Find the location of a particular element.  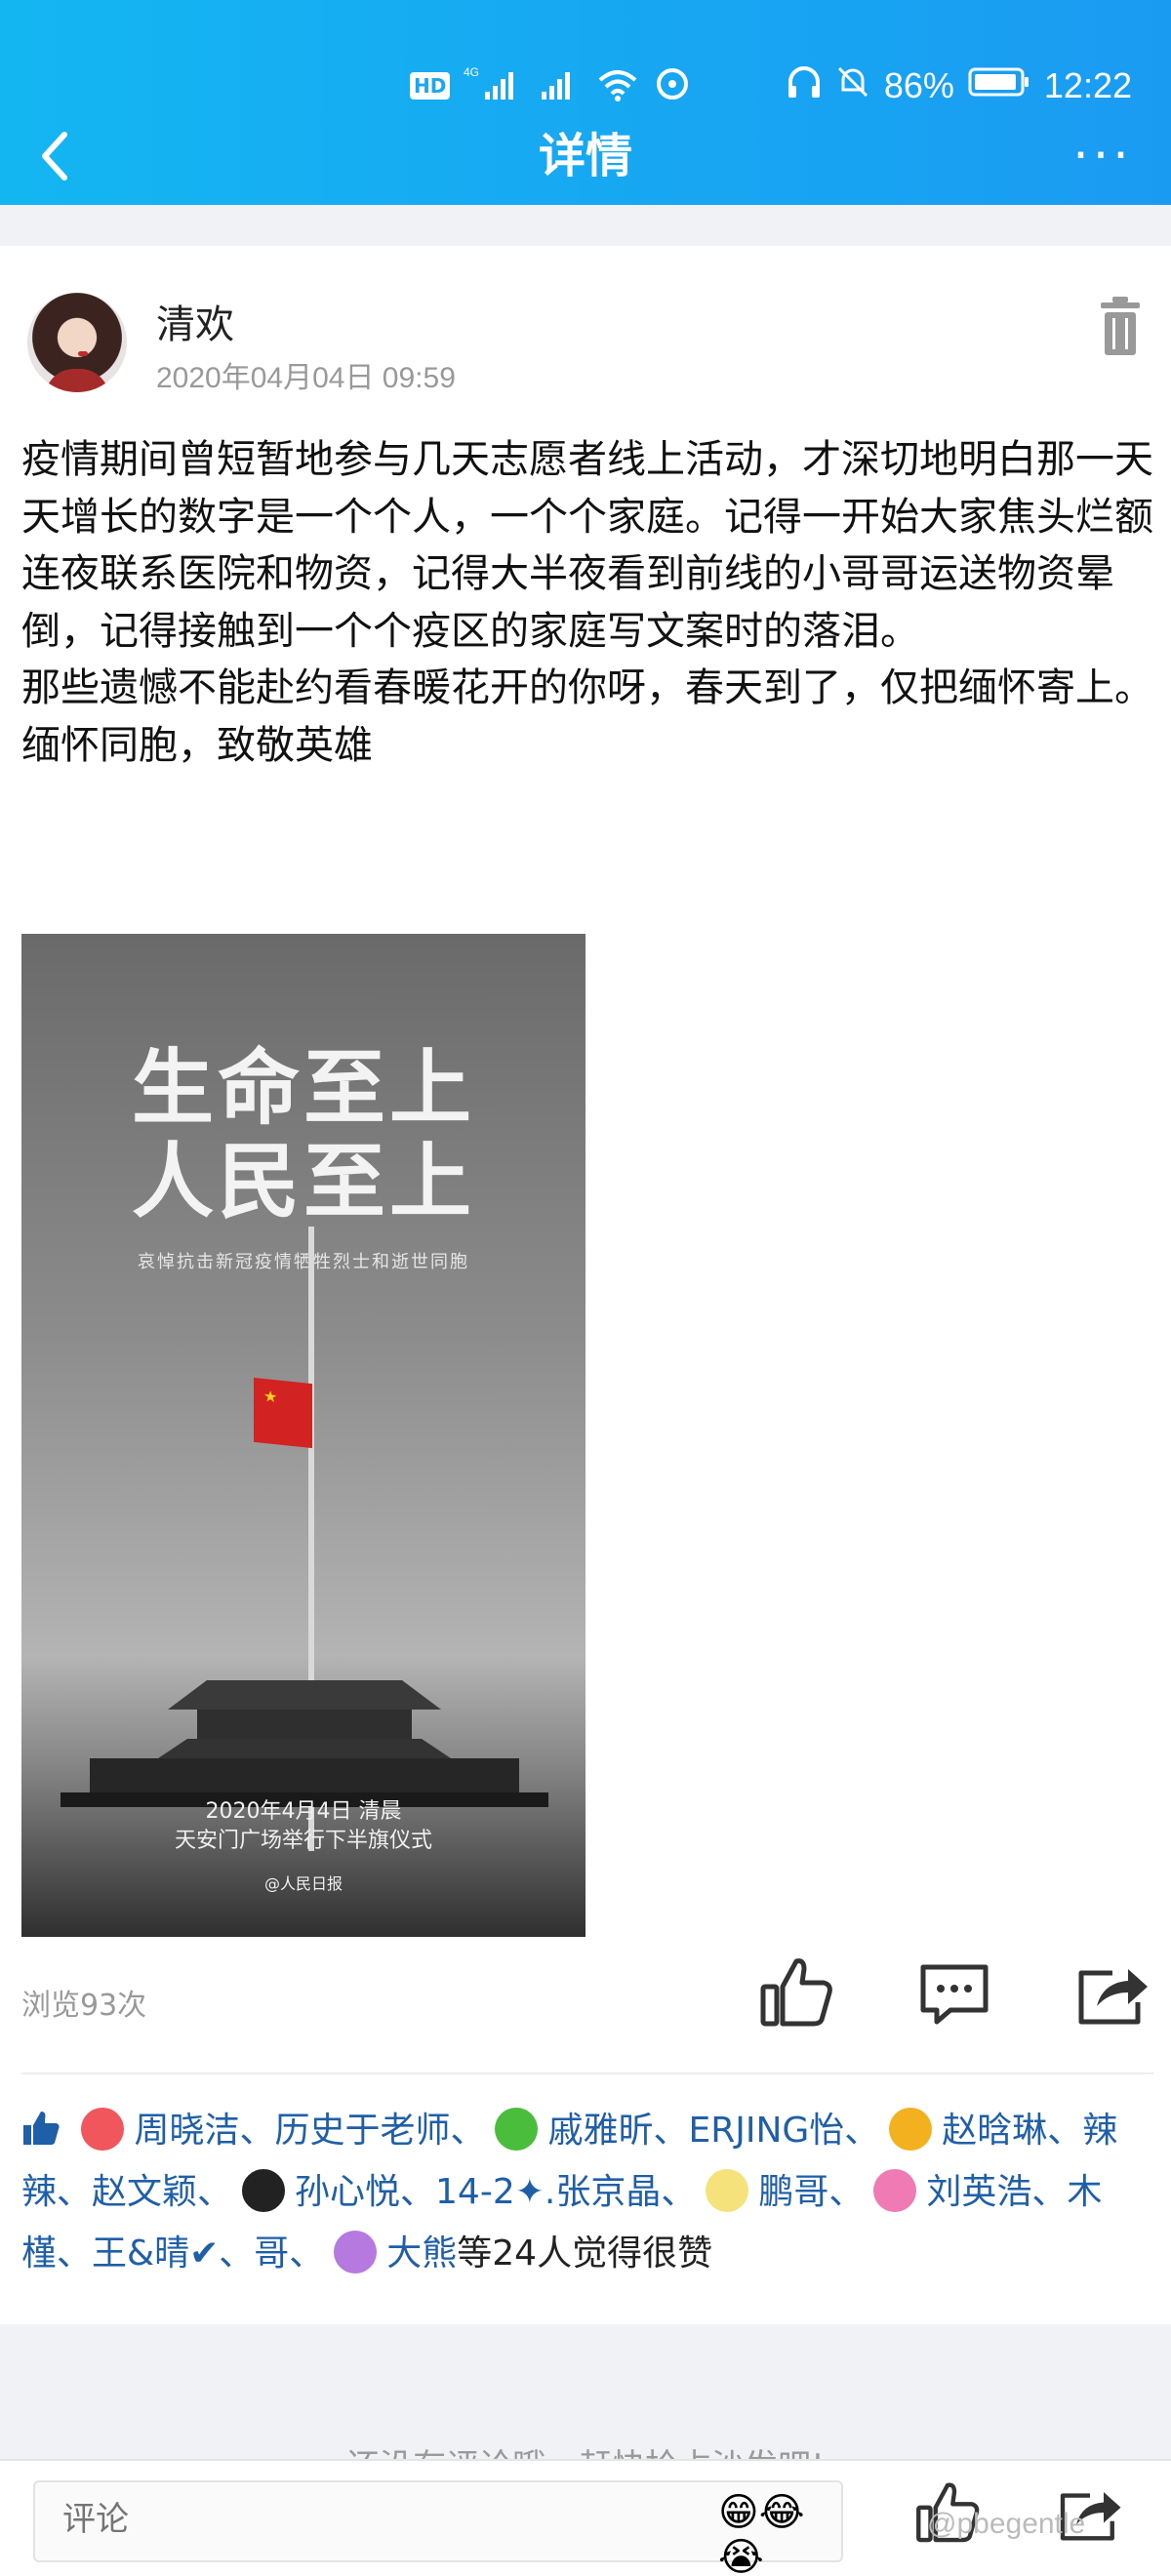

more-button: ··· is located at coordinates (1102, 156).